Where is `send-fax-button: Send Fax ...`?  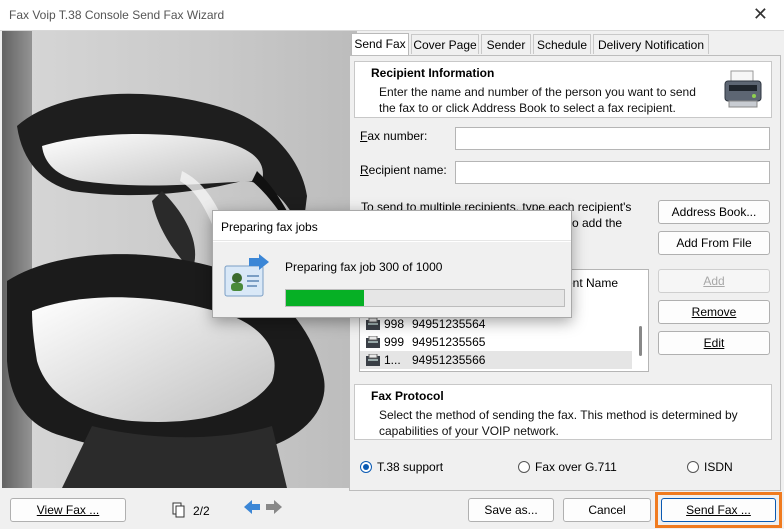
send-fax-button: Send Fax ... is located at coordinates (718, 510).